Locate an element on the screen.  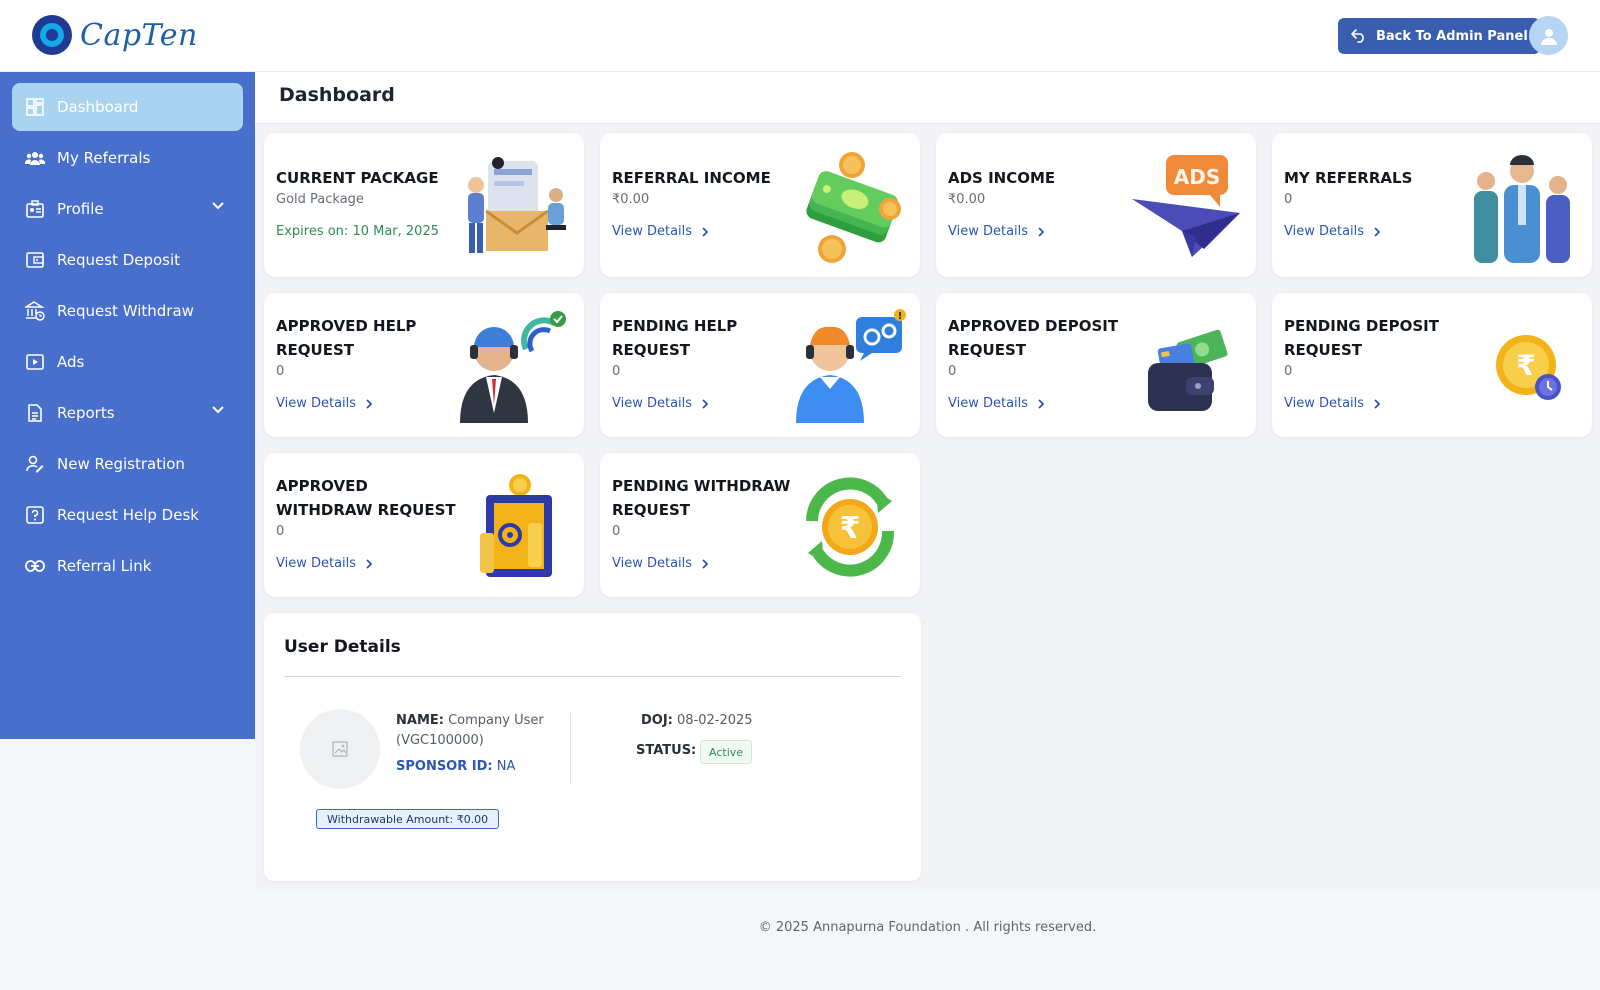
bank-icon is located at coordinates (35, 311).